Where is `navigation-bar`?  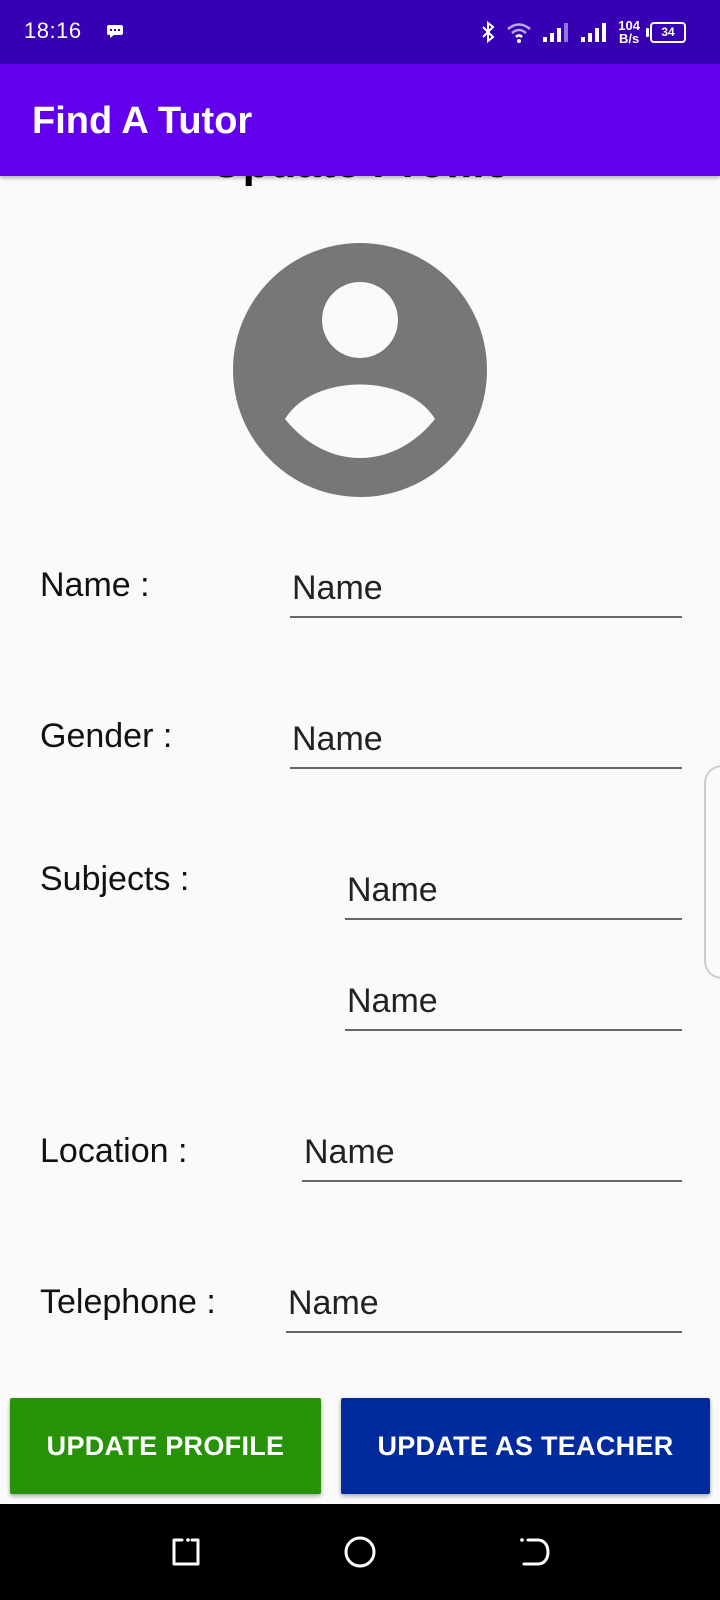 navigation-bar is located at coordinates (360, 1552).